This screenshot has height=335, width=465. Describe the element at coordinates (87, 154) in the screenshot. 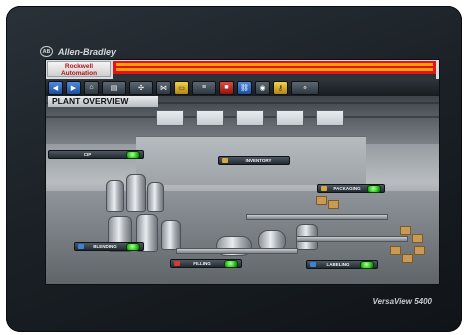

I see `area-label: CIP` at that location.